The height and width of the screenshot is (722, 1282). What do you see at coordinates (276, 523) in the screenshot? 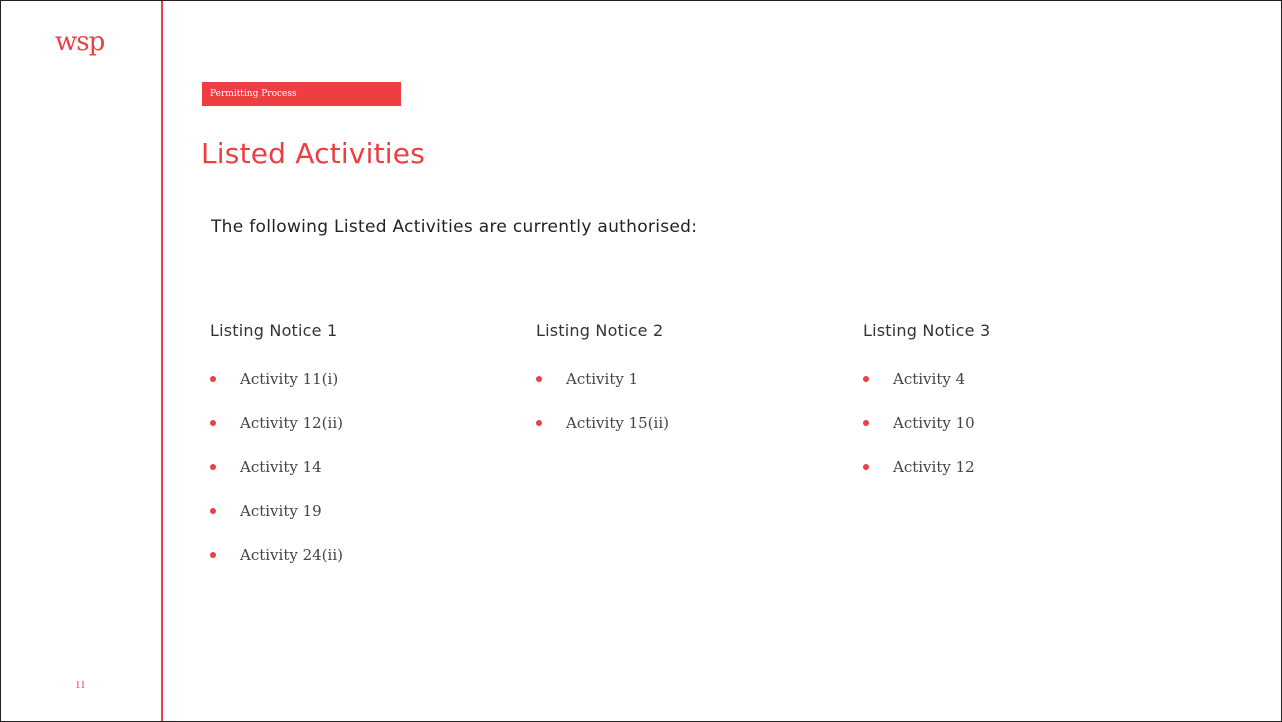
I see `list-item: Activity 19` at bounding box center [276, 523].